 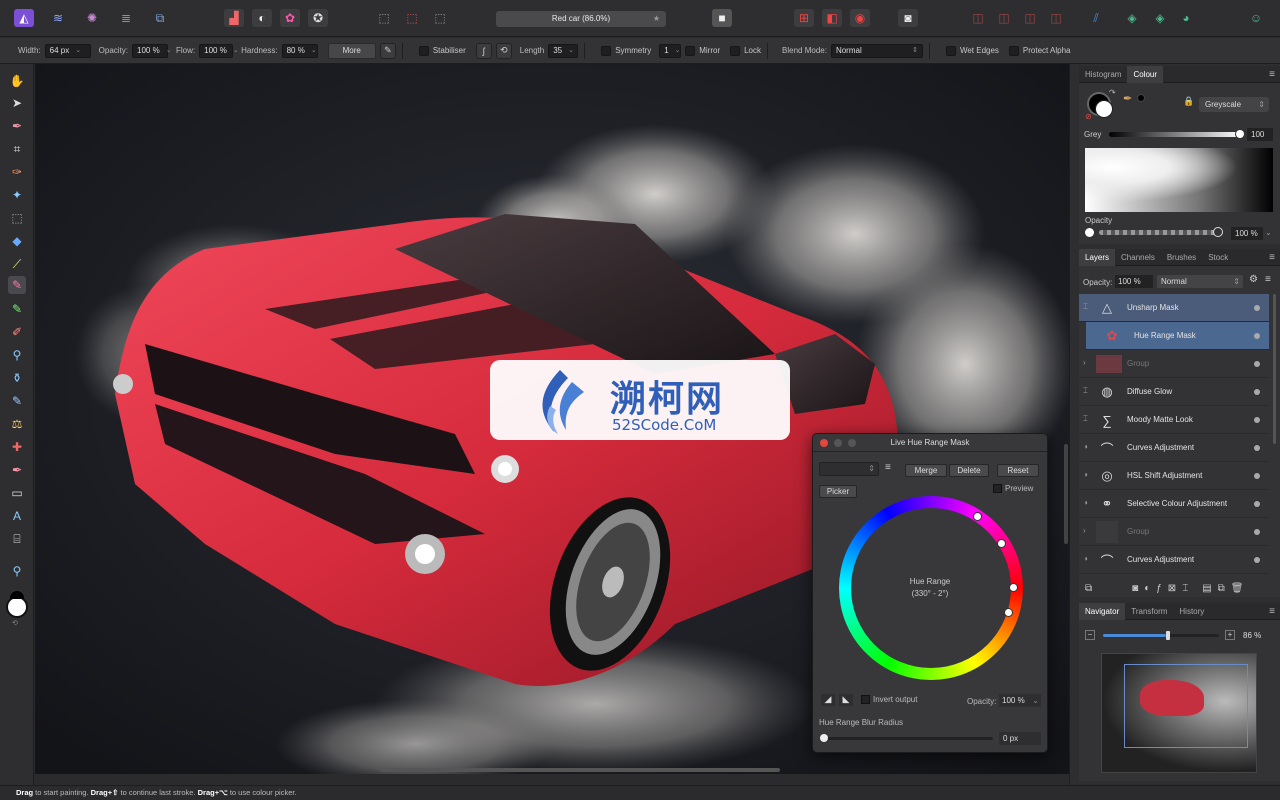 I want to click on layer-row: ⌶ △ Unsharp Mask, so click(x=1174, y=308).